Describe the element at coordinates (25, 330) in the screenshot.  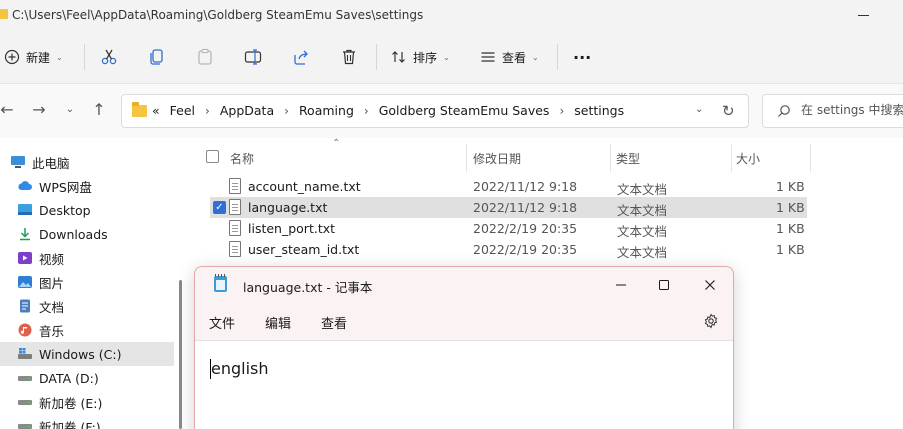
I see `music-icon` at that location.